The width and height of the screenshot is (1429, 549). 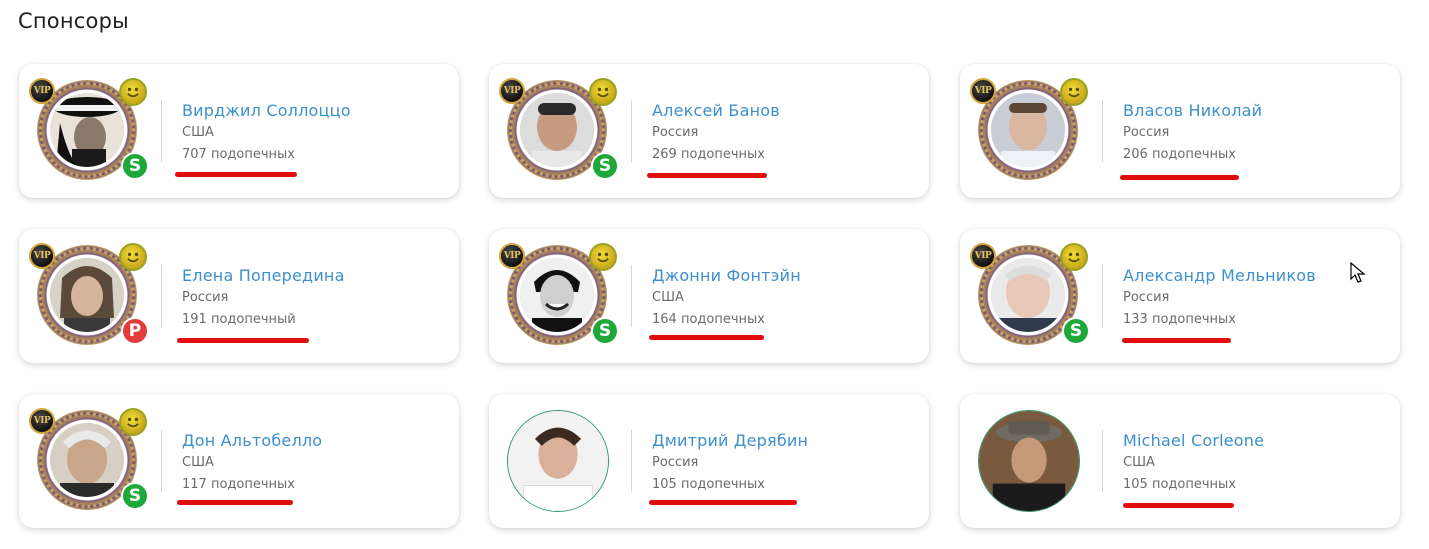 What do you see at coordinates (787, 132) in the screenshot?
I see `sponsor-info: Алексей Банов Россия 269 подопечных` at bounding box center [787, 132].